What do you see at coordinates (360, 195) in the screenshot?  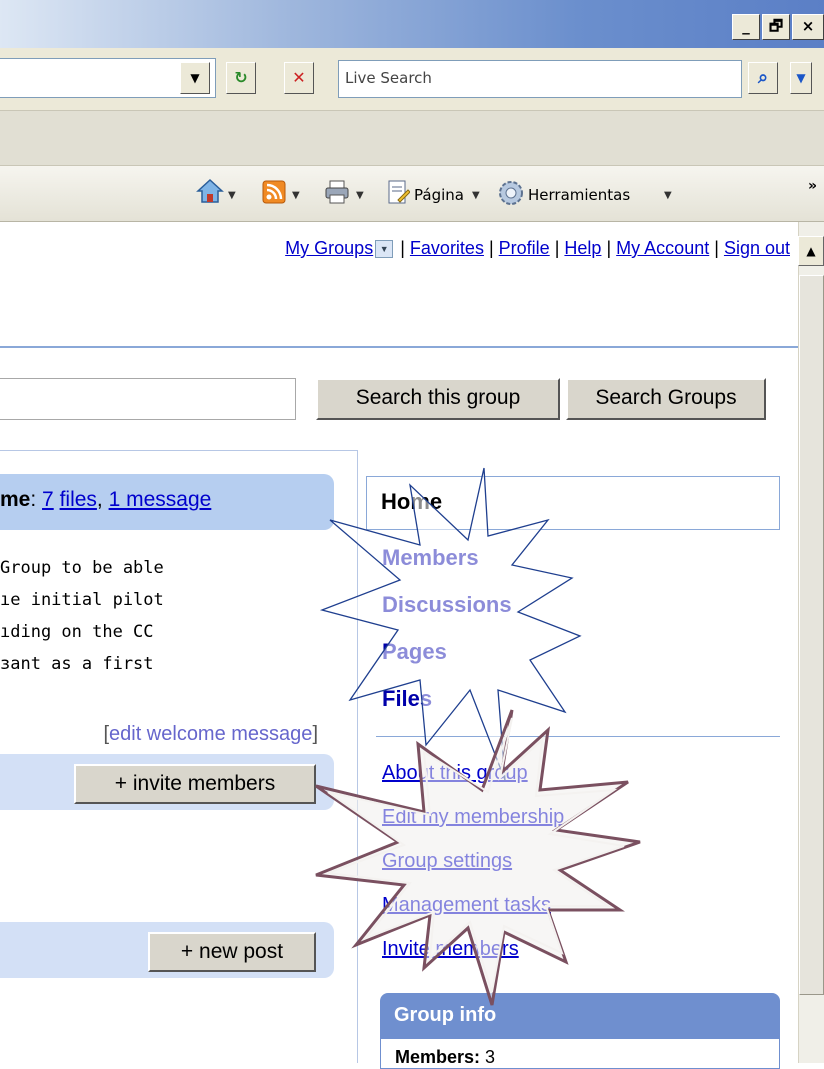 I see `print-dropdown-icon: ▼` at bounding box center [360, 195].